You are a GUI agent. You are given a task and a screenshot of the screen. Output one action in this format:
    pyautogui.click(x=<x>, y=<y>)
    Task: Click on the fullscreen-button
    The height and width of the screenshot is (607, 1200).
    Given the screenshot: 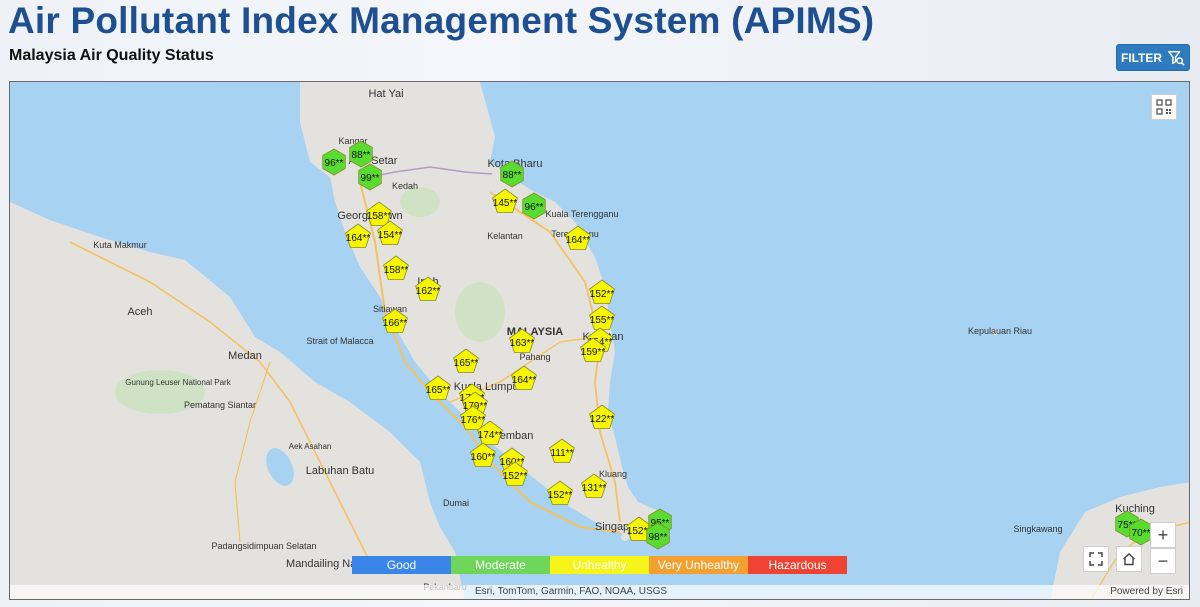 What is the action you would take?
    pyautogui.click(x=1096, y=559)
    